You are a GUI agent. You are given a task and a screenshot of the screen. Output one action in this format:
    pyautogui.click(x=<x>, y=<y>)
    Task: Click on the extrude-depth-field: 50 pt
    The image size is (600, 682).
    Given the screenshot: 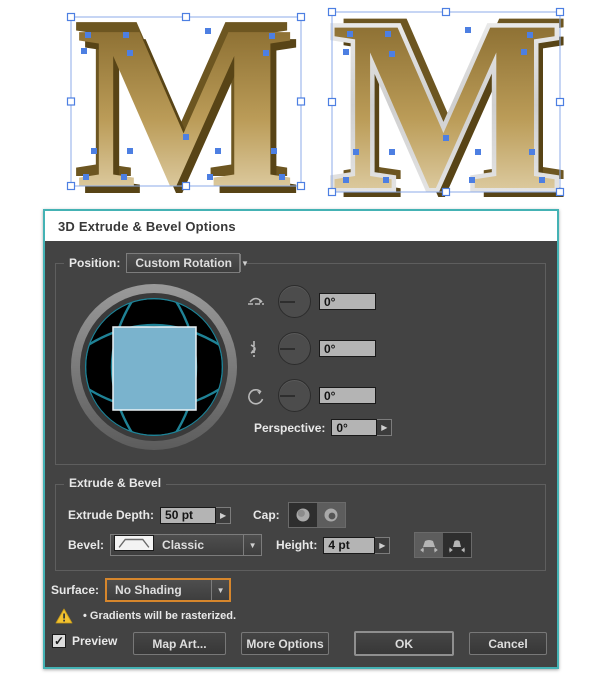 What is the action you would take?
    pyautogui.click(x=188, y=515)
    